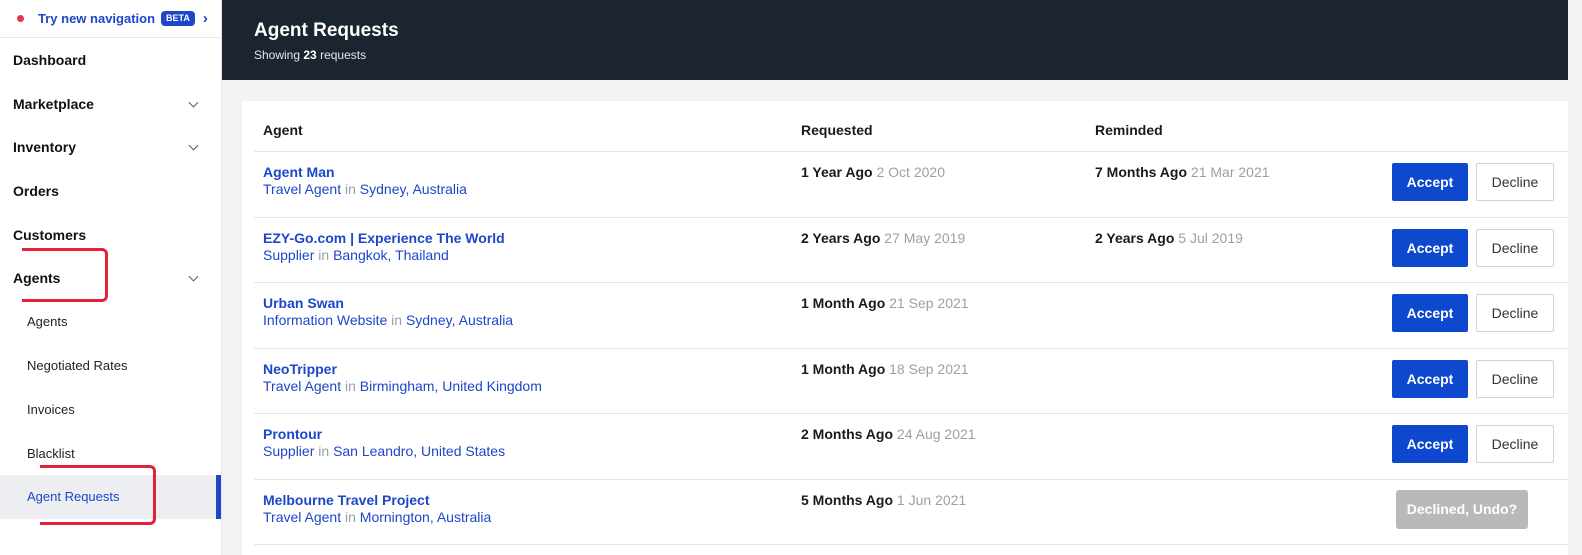  I want to click on sidebar-subitem-label: Invoices, so click(51, 409).